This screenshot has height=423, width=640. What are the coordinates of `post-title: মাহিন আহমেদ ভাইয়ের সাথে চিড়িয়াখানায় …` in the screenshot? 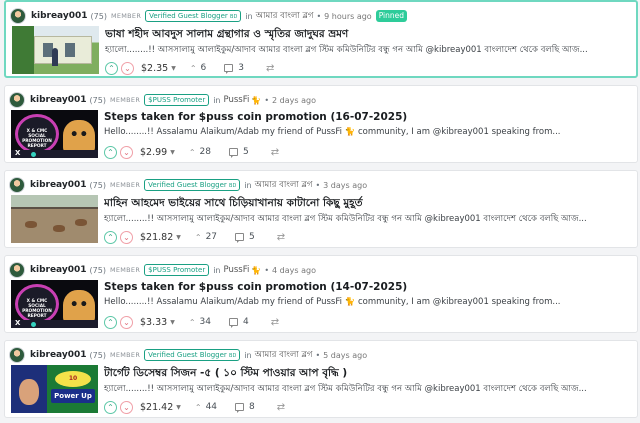 It's located at (369, 204).